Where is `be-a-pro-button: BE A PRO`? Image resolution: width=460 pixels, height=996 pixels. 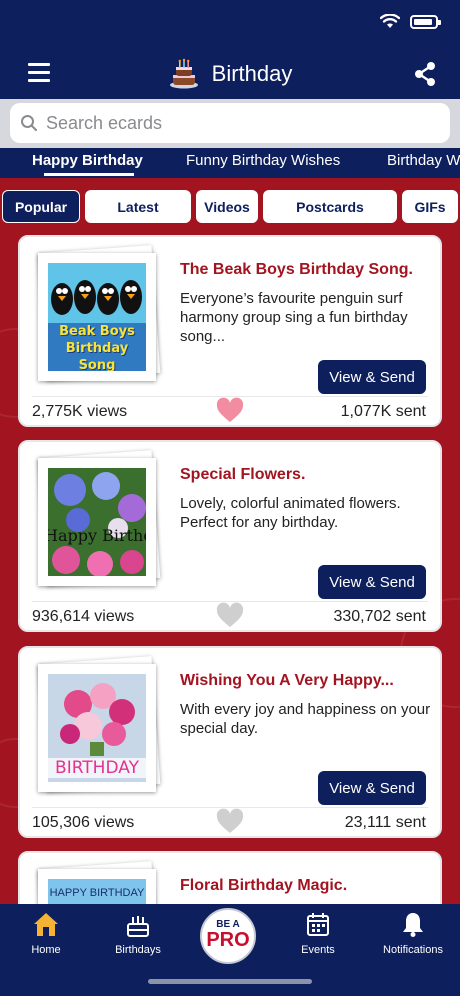 be-a-pro-button: BE A PRO is located at coordinates (228, 936).